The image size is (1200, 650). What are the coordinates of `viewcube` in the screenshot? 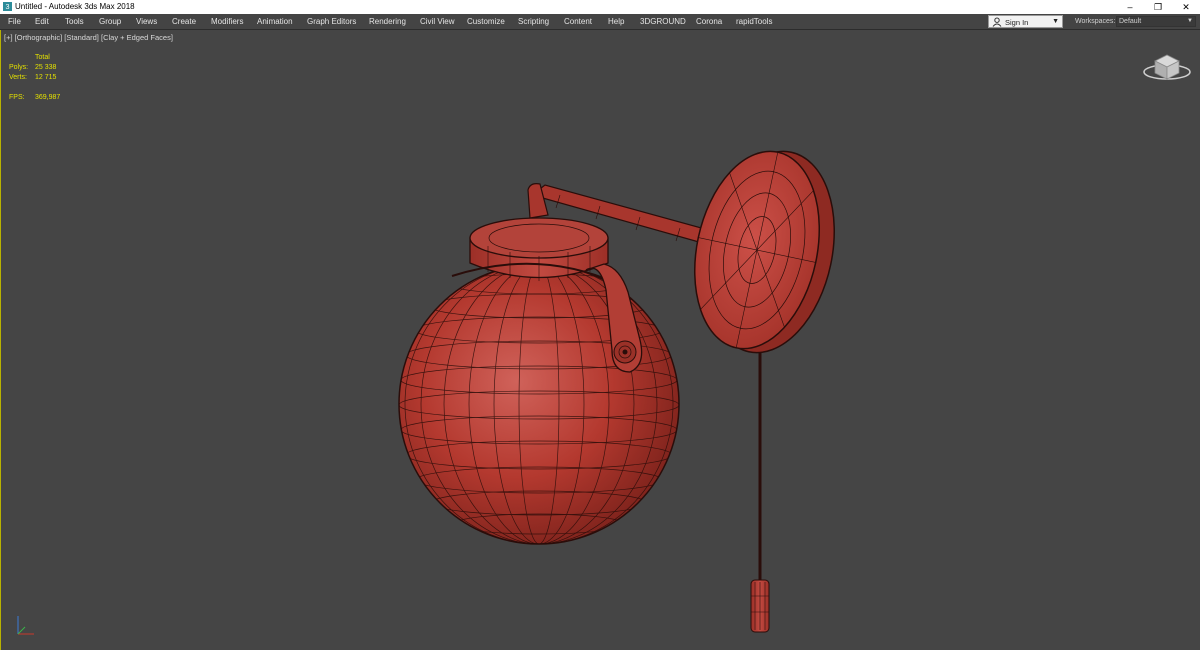 It's located at (1167, 65).